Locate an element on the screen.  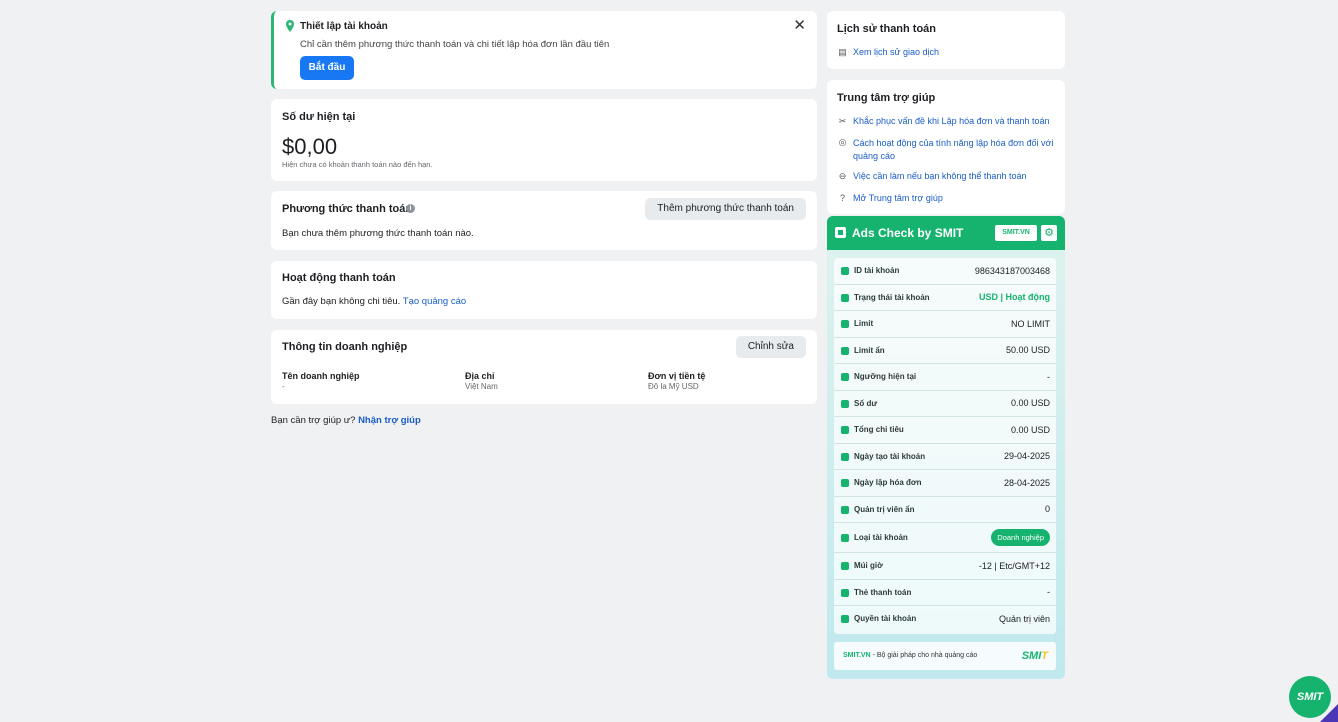
view-transactions-link: ▤ Xem lịch sử giao dịch is located at coordinates (888, 52).